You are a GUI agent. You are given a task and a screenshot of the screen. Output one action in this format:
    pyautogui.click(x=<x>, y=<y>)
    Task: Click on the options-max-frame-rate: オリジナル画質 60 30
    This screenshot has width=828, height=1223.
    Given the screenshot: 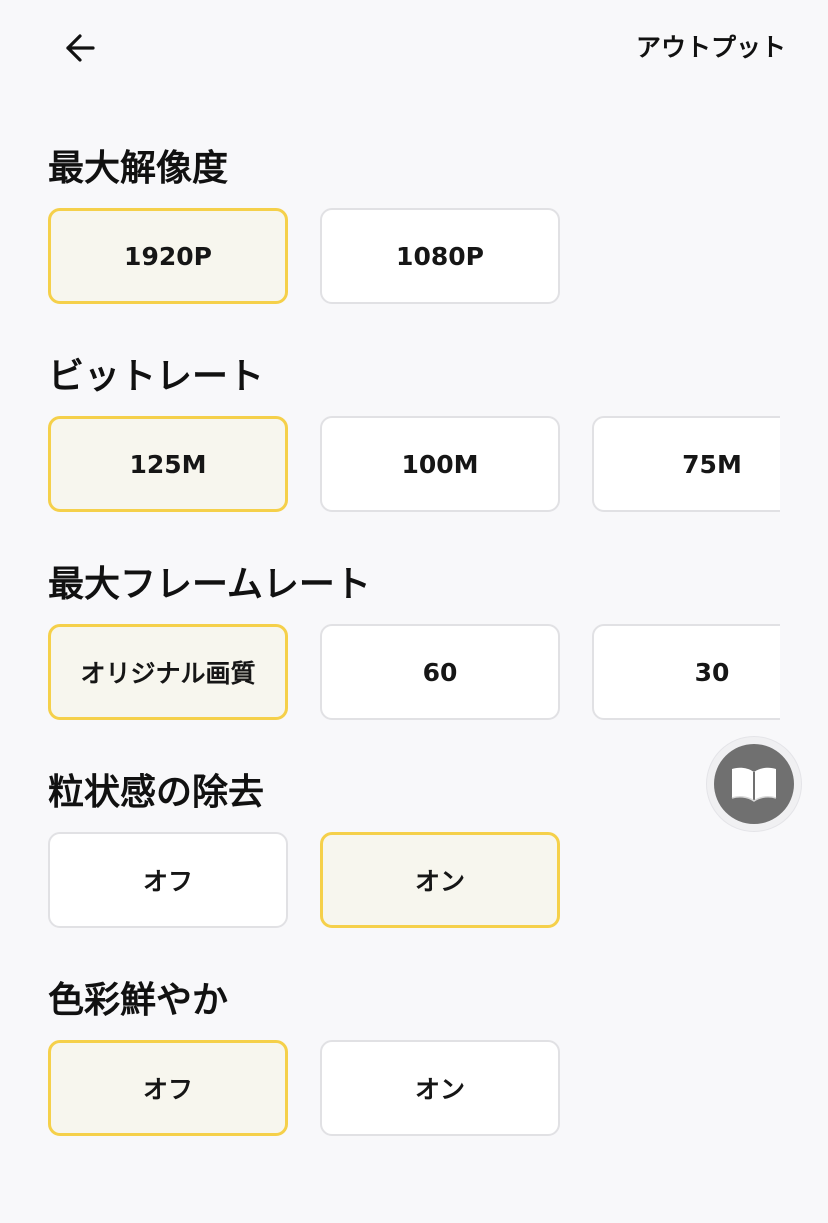 What is the action you would take?
    pyautogui.click(x=414, y=672)
    